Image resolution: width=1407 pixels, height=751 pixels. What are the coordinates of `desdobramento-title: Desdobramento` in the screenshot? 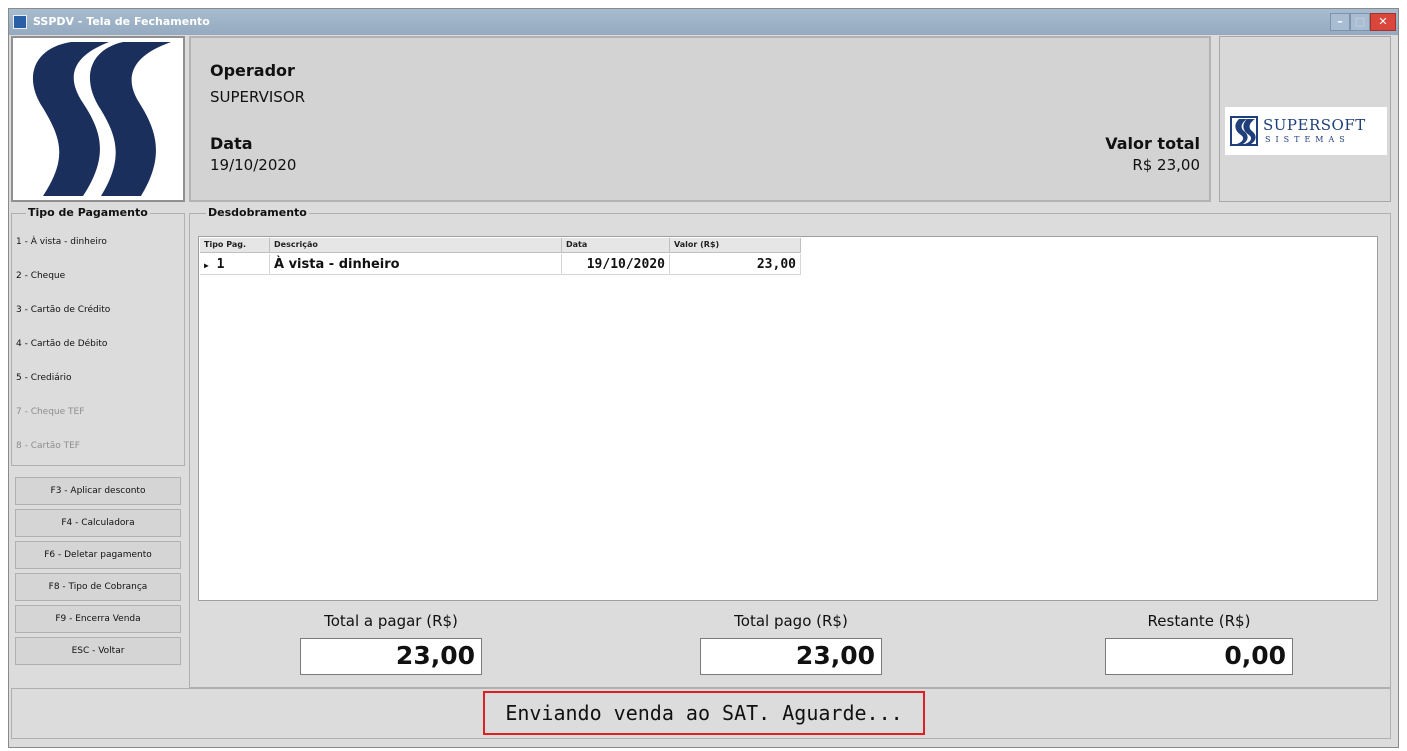 It's located at (257, 212).